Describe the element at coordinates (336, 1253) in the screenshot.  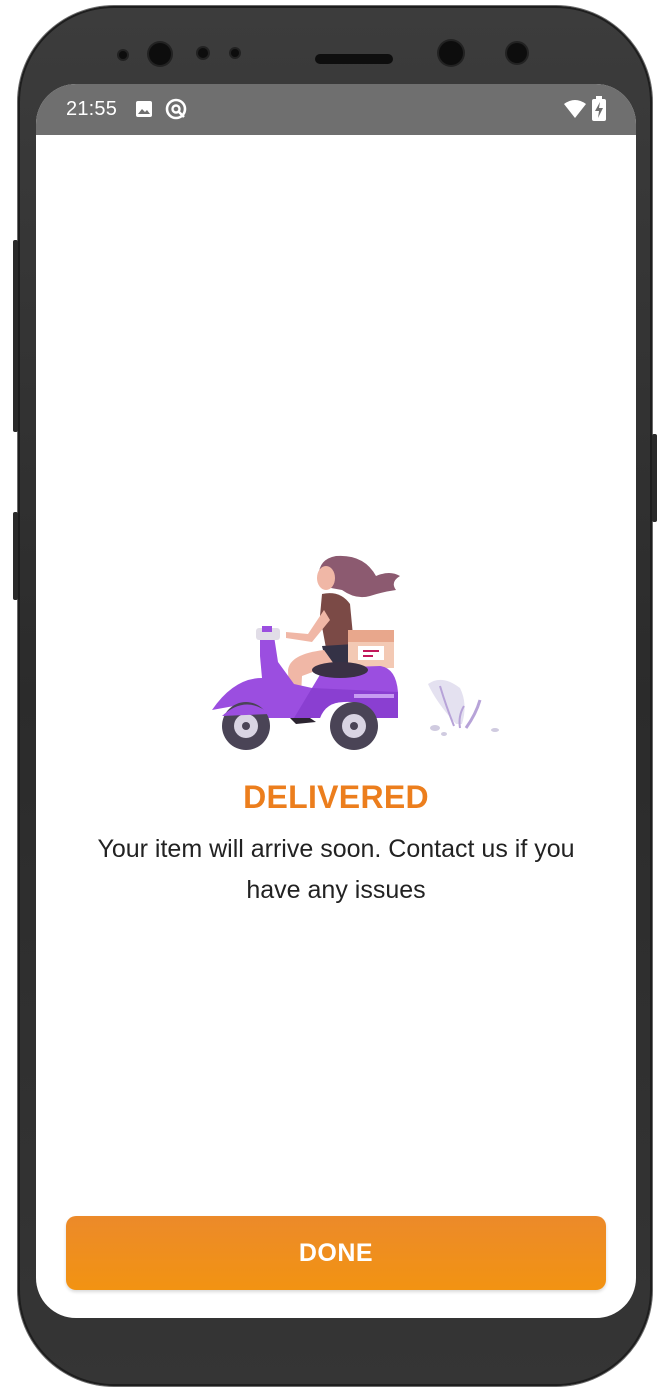
I see `done-button: DONE` at that location.